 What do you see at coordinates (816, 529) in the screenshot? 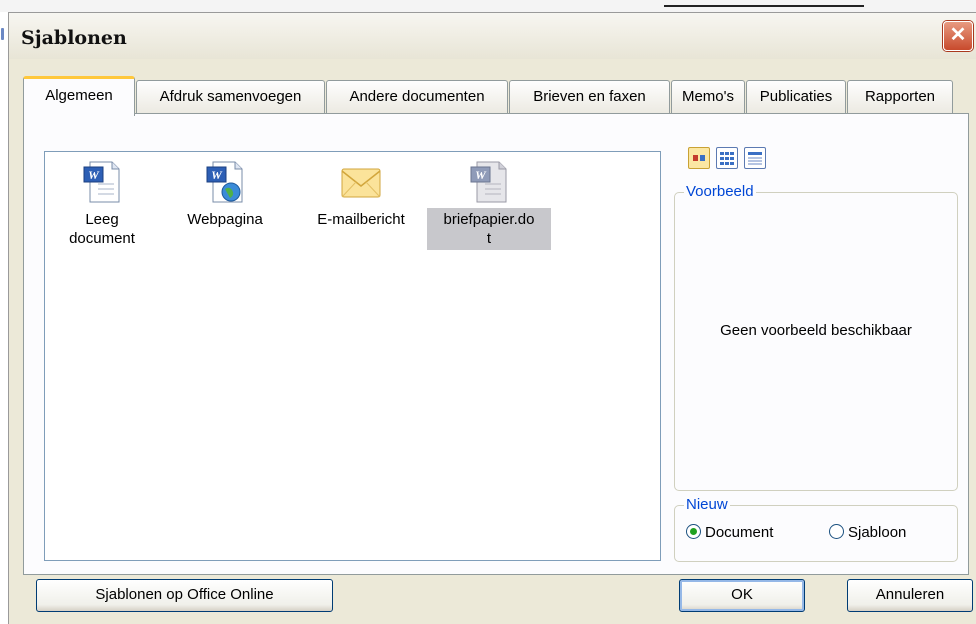
I see `new-group: Nieuw Document Sjabloon` at bounding box center [816, 529].